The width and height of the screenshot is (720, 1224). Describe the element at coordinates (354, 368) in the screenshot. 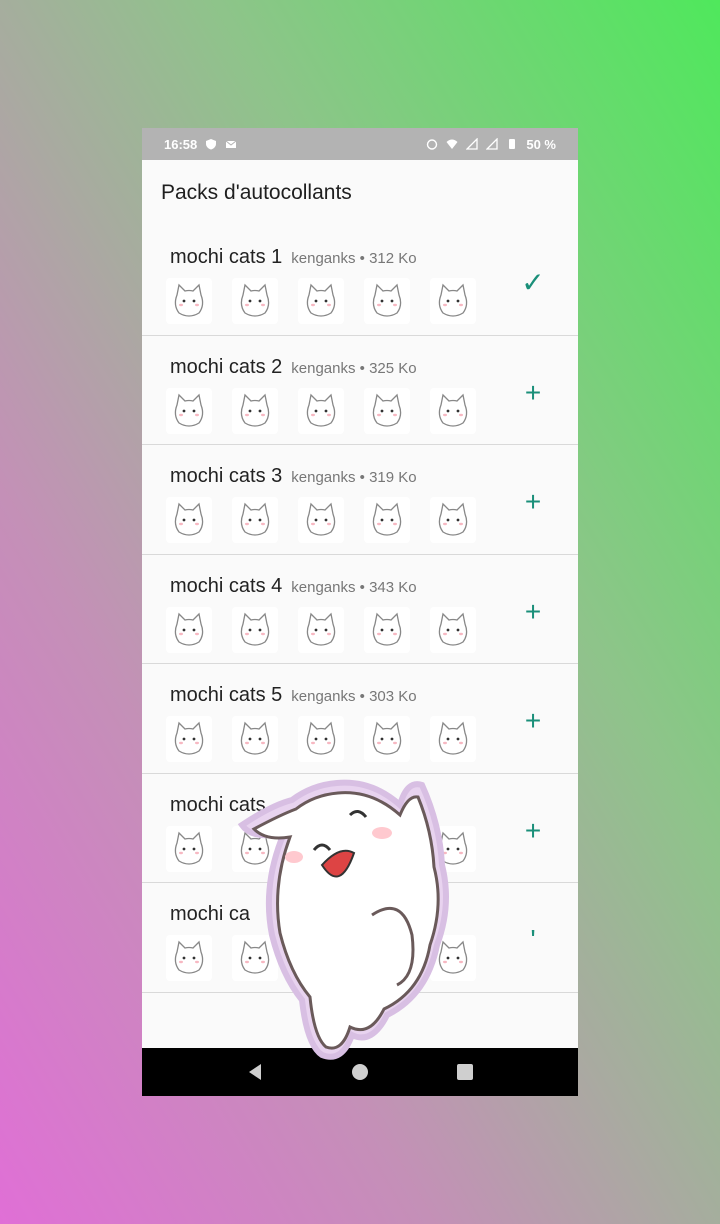

I see `pack-meta: kenganks • 325 Ko` at that location.